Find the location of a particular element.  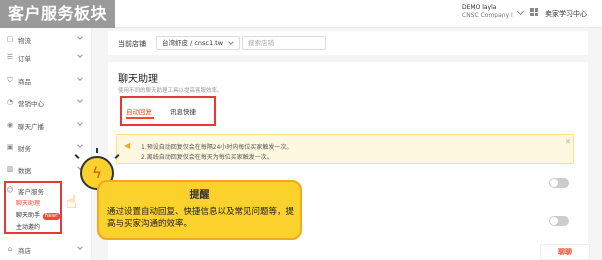

learning-center-link: 卖家学习中心 is located at coordinates (566, 14).